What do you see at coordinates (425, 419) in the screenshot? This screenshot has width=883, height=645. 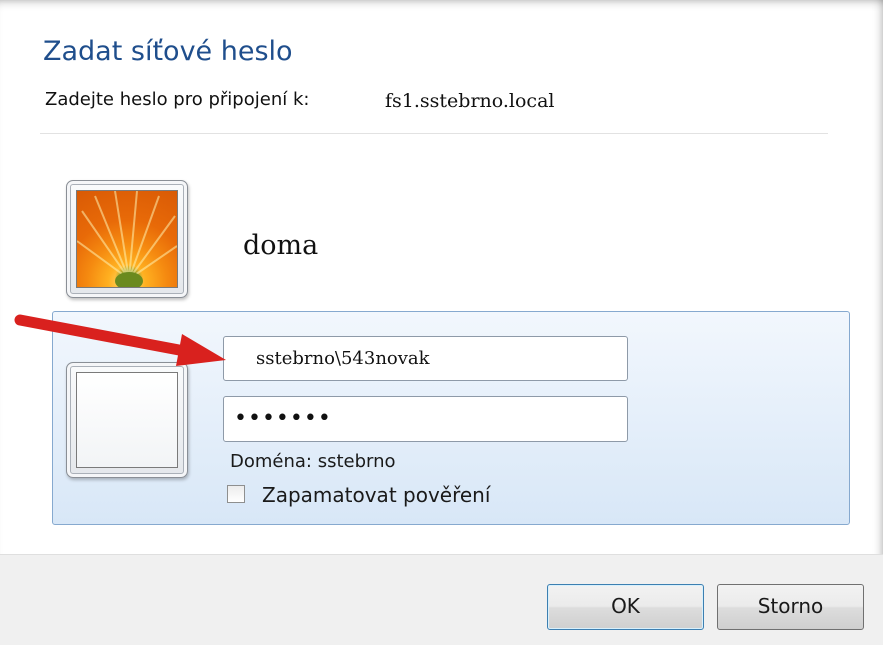 I see `password-input: •••••••` at bounding box center [425, 419].